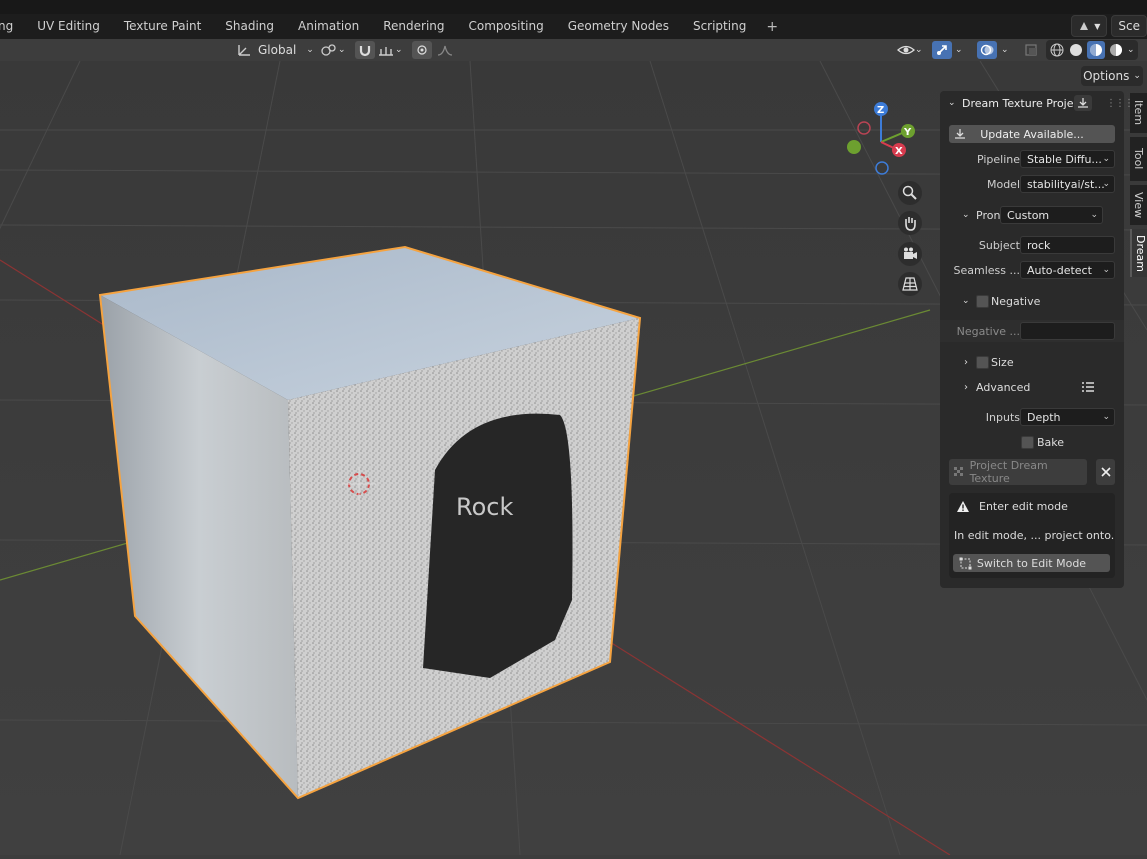 The width and height of the screenshot is (1147, 859). Describe the element at coordinates (1032, 301) in the screenshot. I see `negative-subpanel-header: ⌄ Negative` at that location.